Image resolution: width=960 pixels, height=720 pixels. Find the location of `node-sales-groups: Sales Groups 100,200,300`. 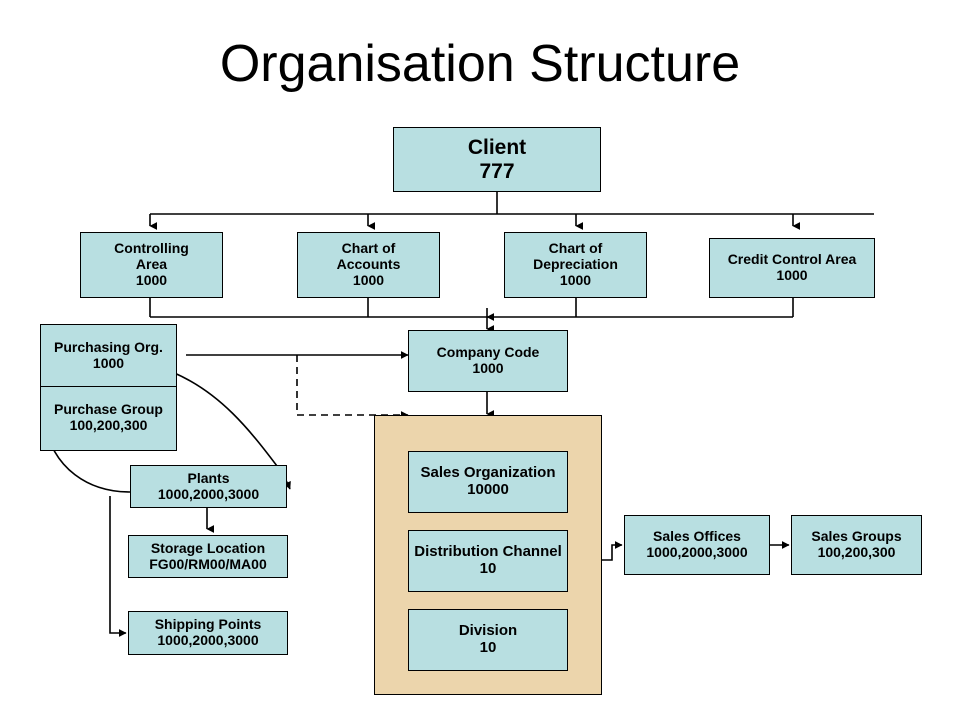

node-sales-groups: Sales Groups 100,200,300 is located at coordinates (856, 545).